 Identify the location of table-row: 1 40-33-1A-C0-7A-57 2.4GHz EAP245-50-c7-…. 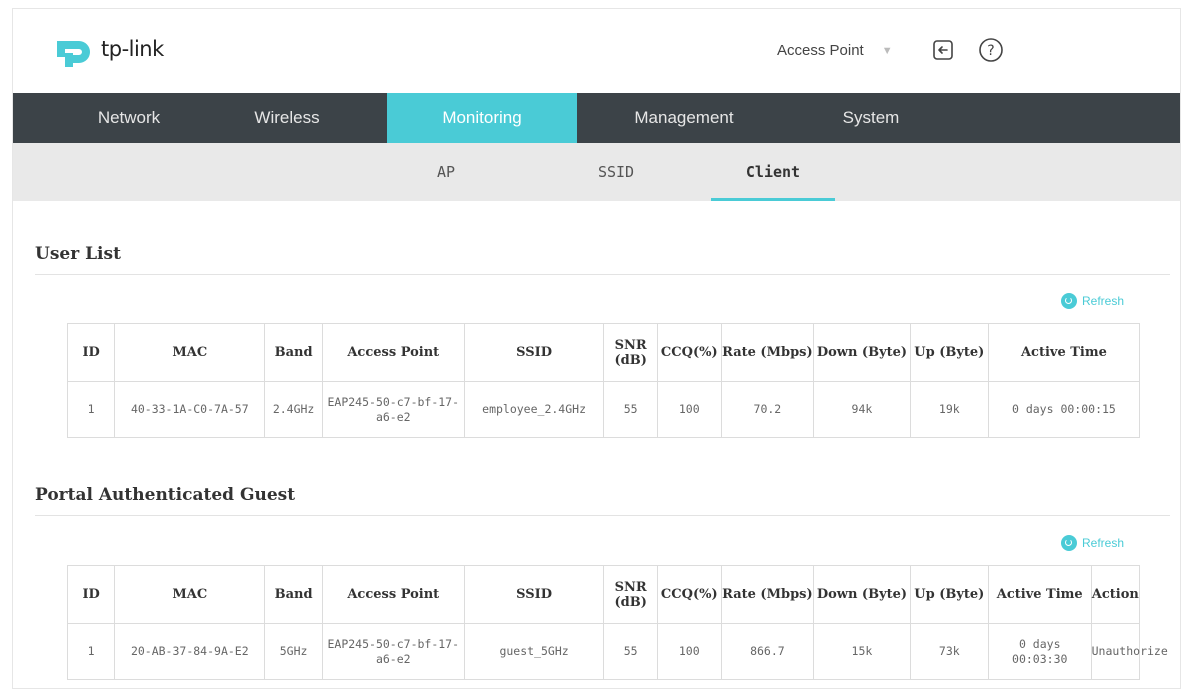
(603, 409).